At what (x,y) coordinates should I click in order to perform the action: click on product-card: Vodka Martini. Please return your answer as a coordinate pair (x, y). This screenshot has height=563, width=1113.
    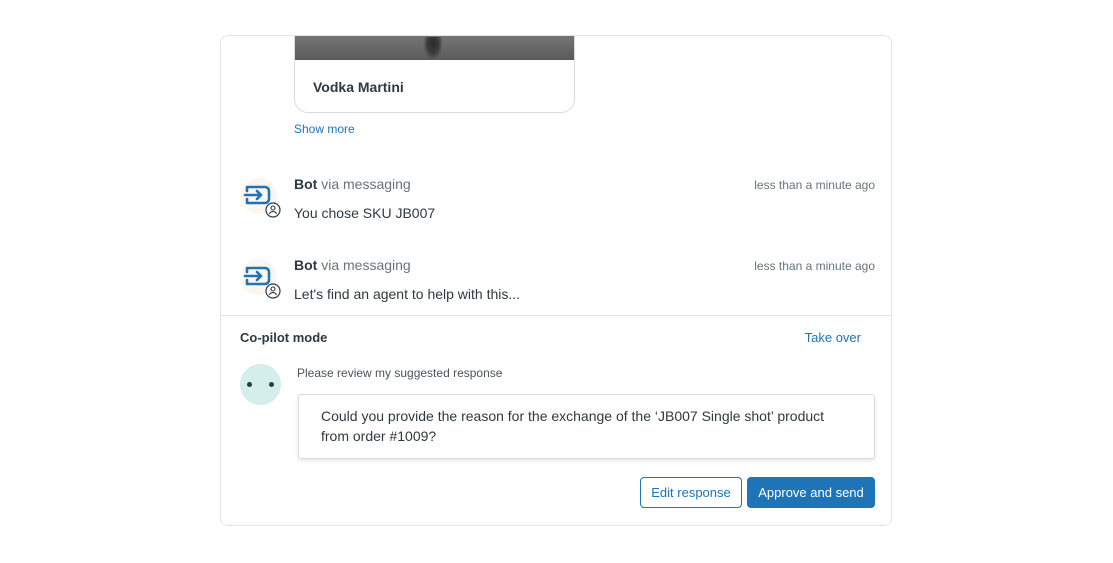
    Looking at the image, I should click on (434, 74).